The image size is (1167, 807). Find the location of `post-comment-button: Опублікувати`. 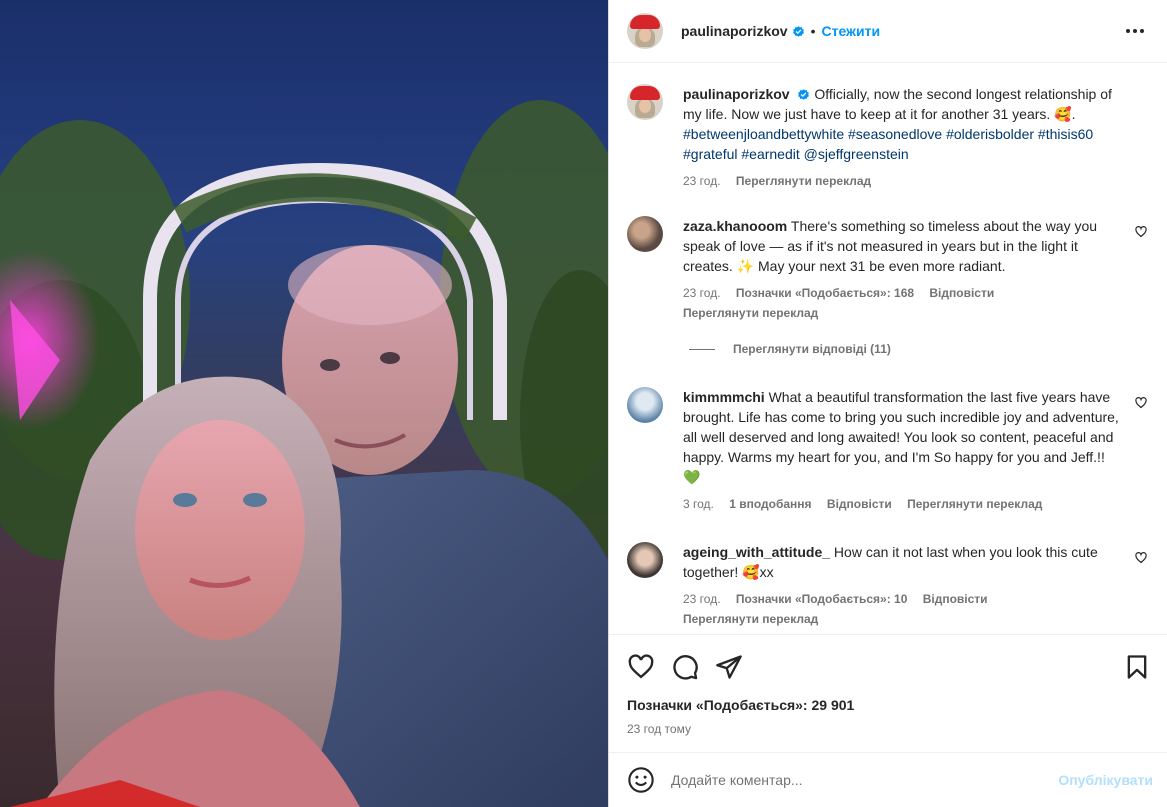

post-comment-button: Опублікувати is located at coordinates (1105, 780).